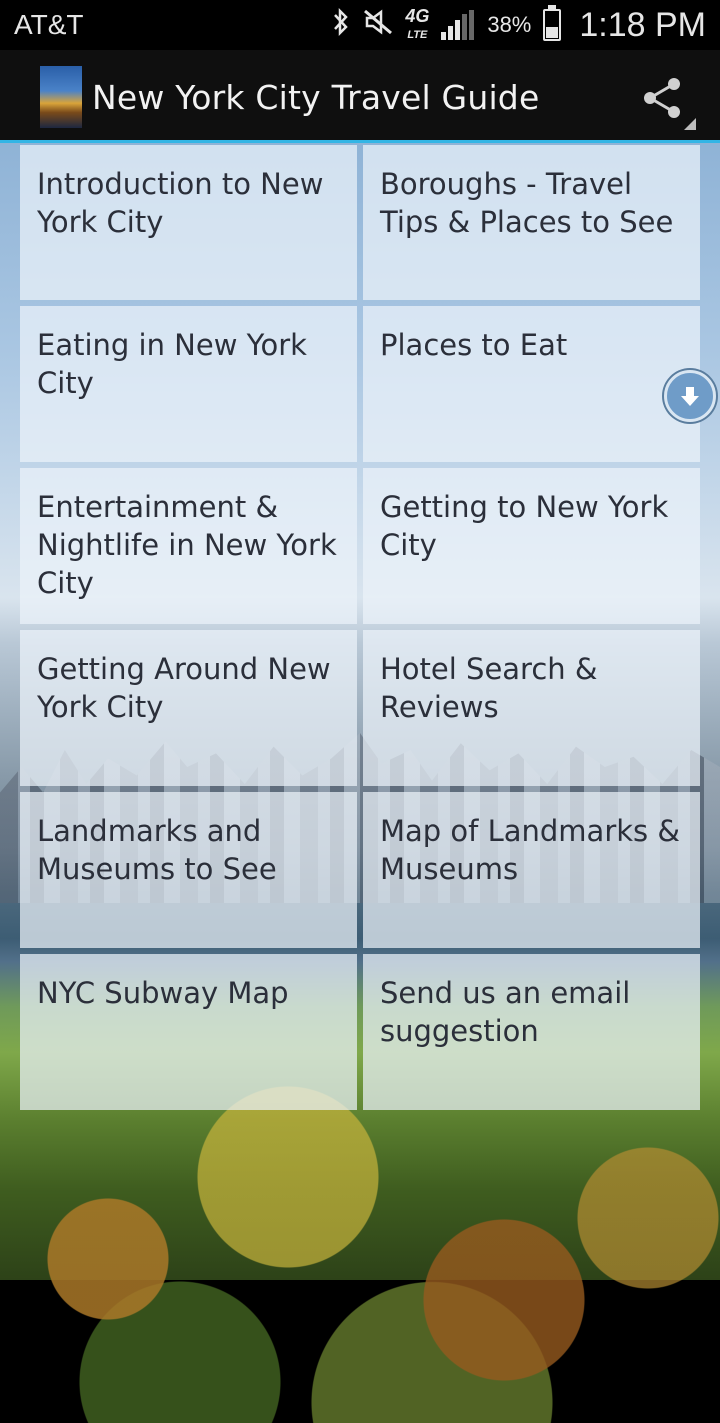 This screenshot has width=720, height=1423. I want to click on scroll-down-button, so click(690, 396).